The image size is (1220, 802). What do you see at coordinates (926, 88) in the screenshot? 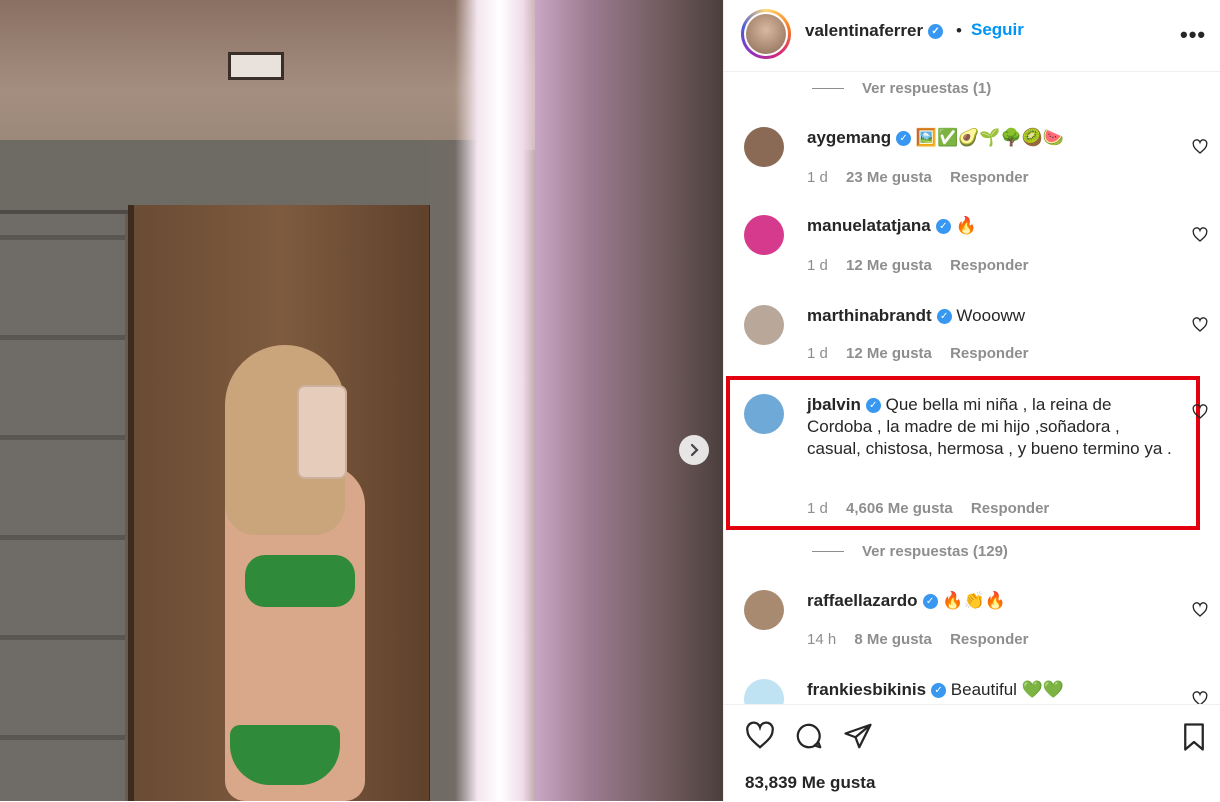
I see `view-replies-label: Ver respuestas (1)` at bounding box center [926, 88].